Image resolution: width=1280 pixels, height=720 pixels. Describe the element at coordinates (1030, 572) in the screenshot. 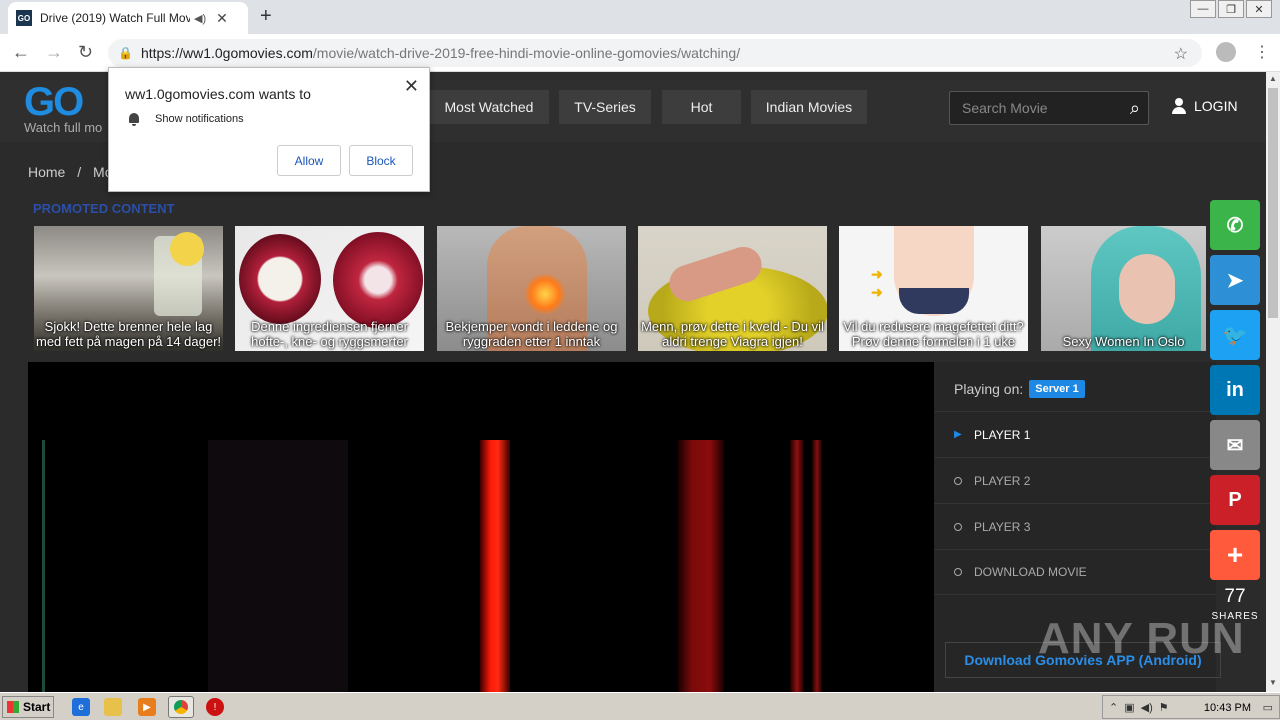

I see `player-item-label: DOWNLOAD MOVIE` at that location.